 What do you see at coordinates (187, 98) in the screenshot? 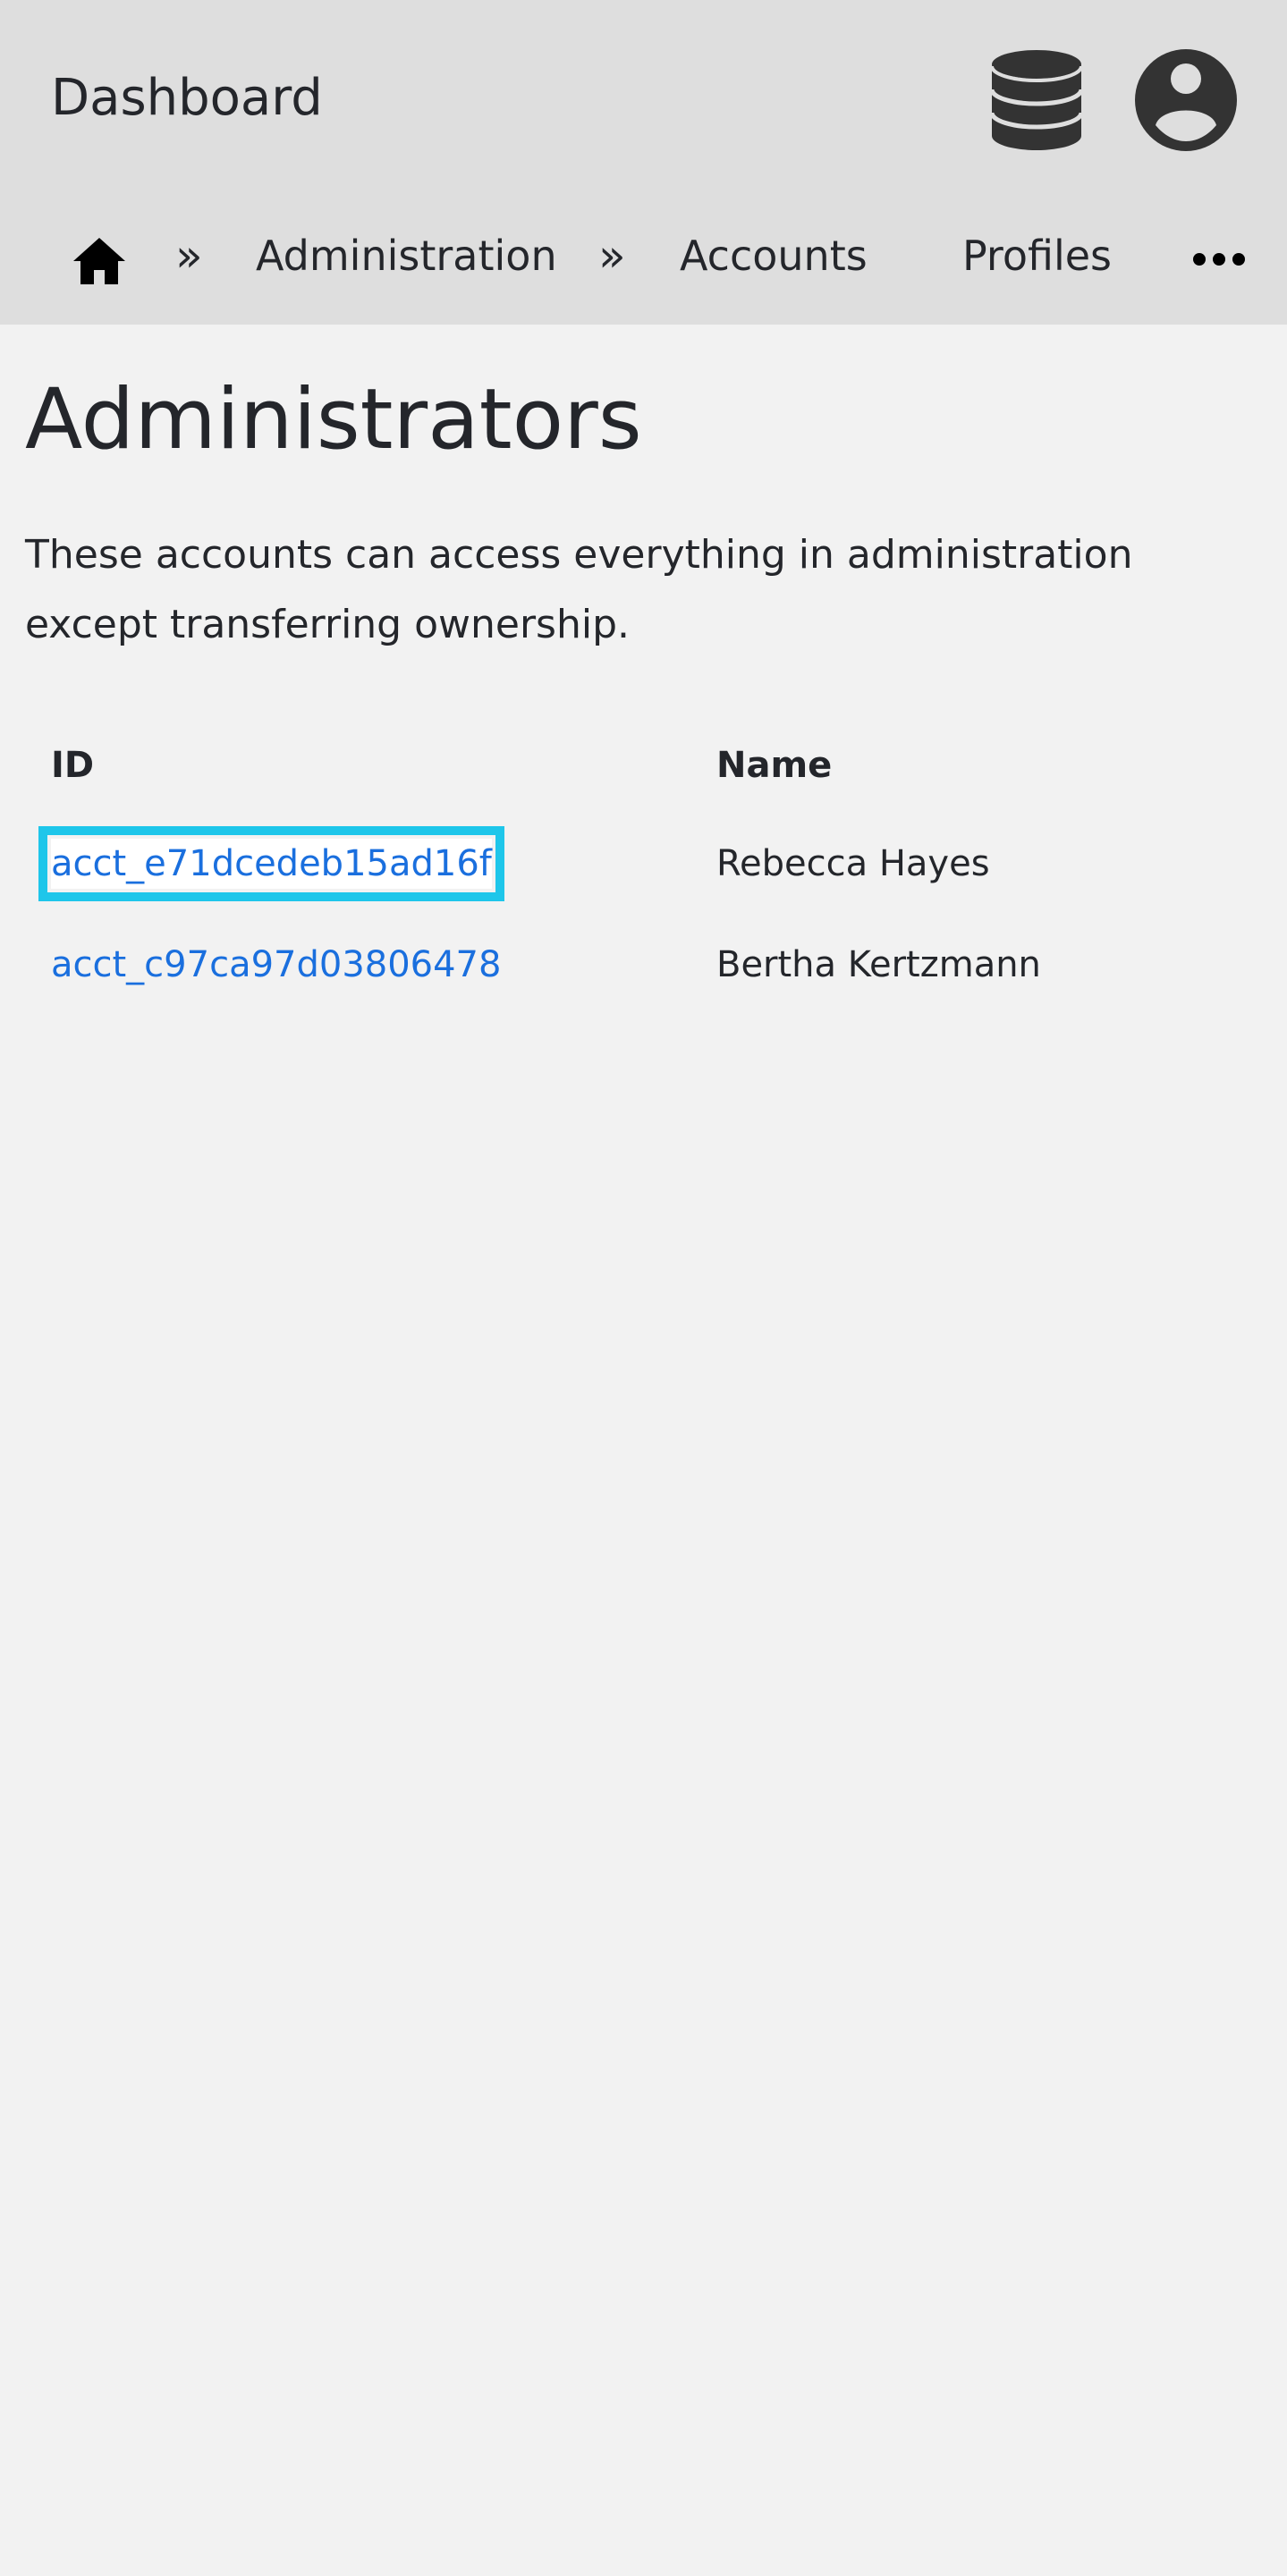
I see `app-title: Dashboard` at bounding box center [187, 98].